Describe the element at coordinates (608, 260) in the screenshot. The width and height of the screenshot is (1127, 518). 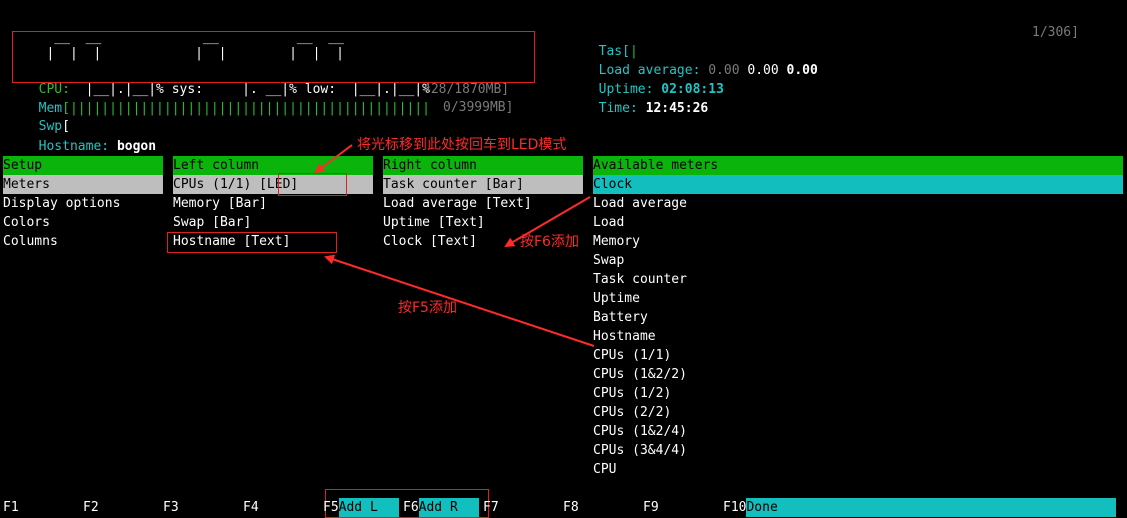
I see `available-item-swap: Swap` at that location.